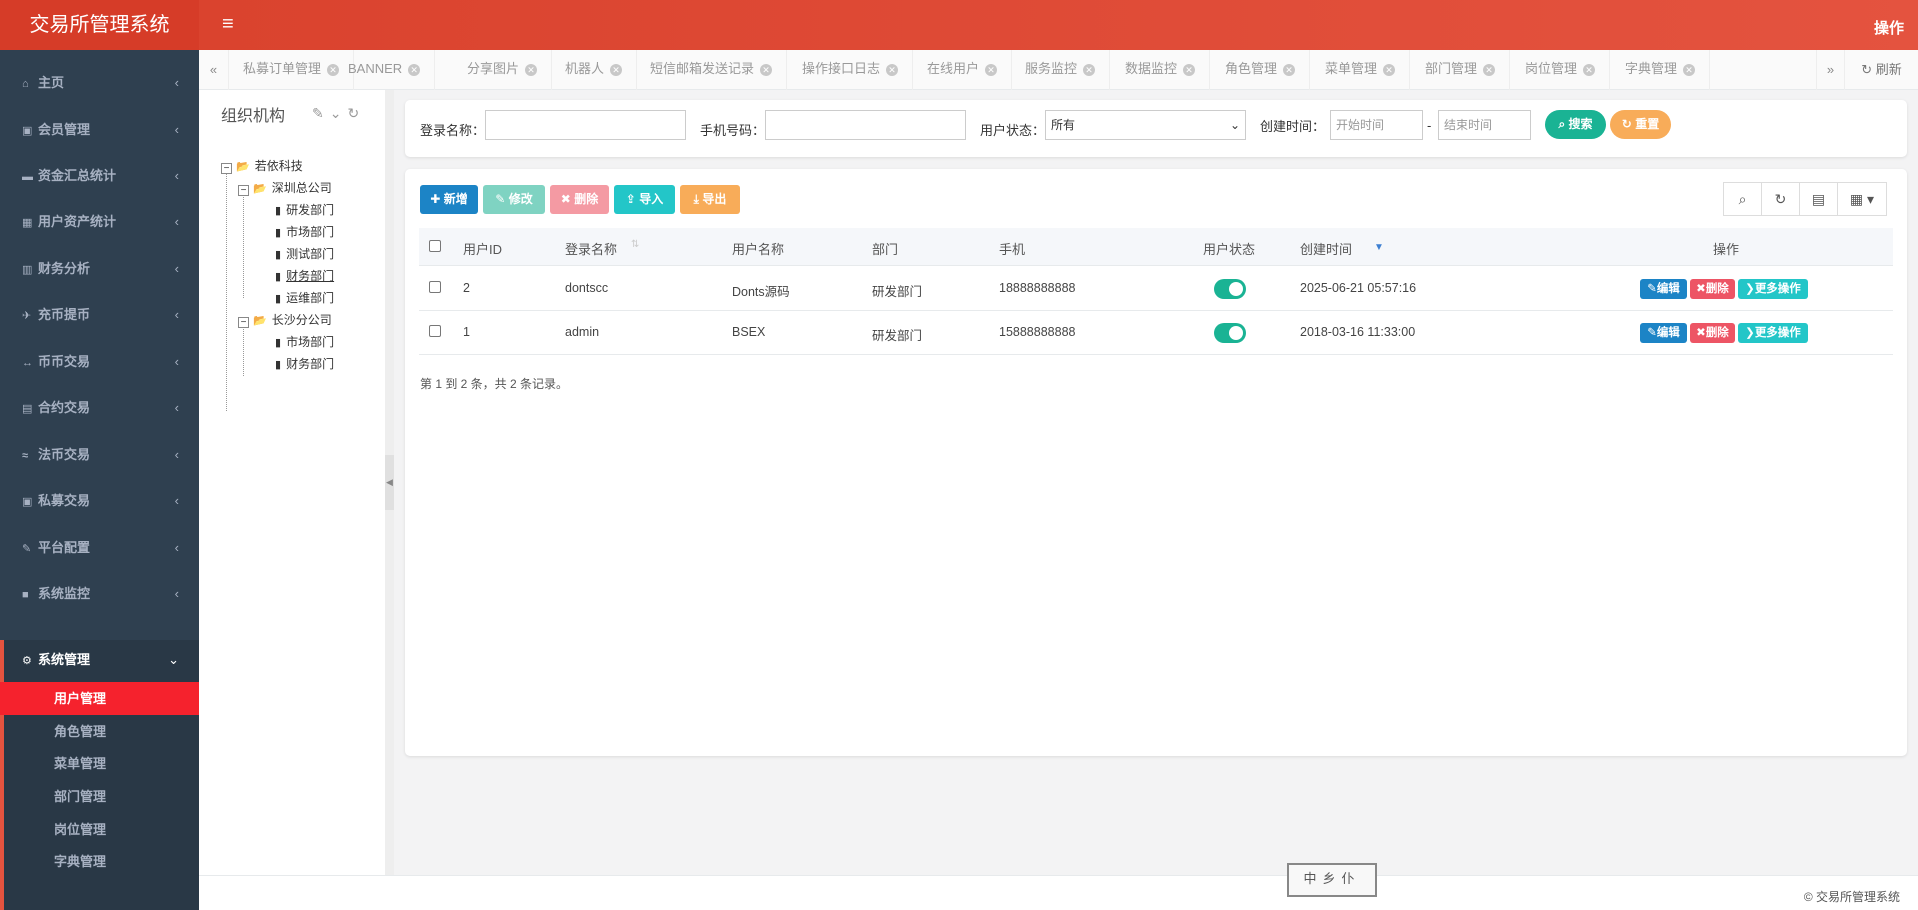 The height and width of the screenshot is (910, 1918). What do you see at coordinates (1229, 248) in the screenshot?
I see `column-header: 用户状态` at bounding box center [1229, 248].